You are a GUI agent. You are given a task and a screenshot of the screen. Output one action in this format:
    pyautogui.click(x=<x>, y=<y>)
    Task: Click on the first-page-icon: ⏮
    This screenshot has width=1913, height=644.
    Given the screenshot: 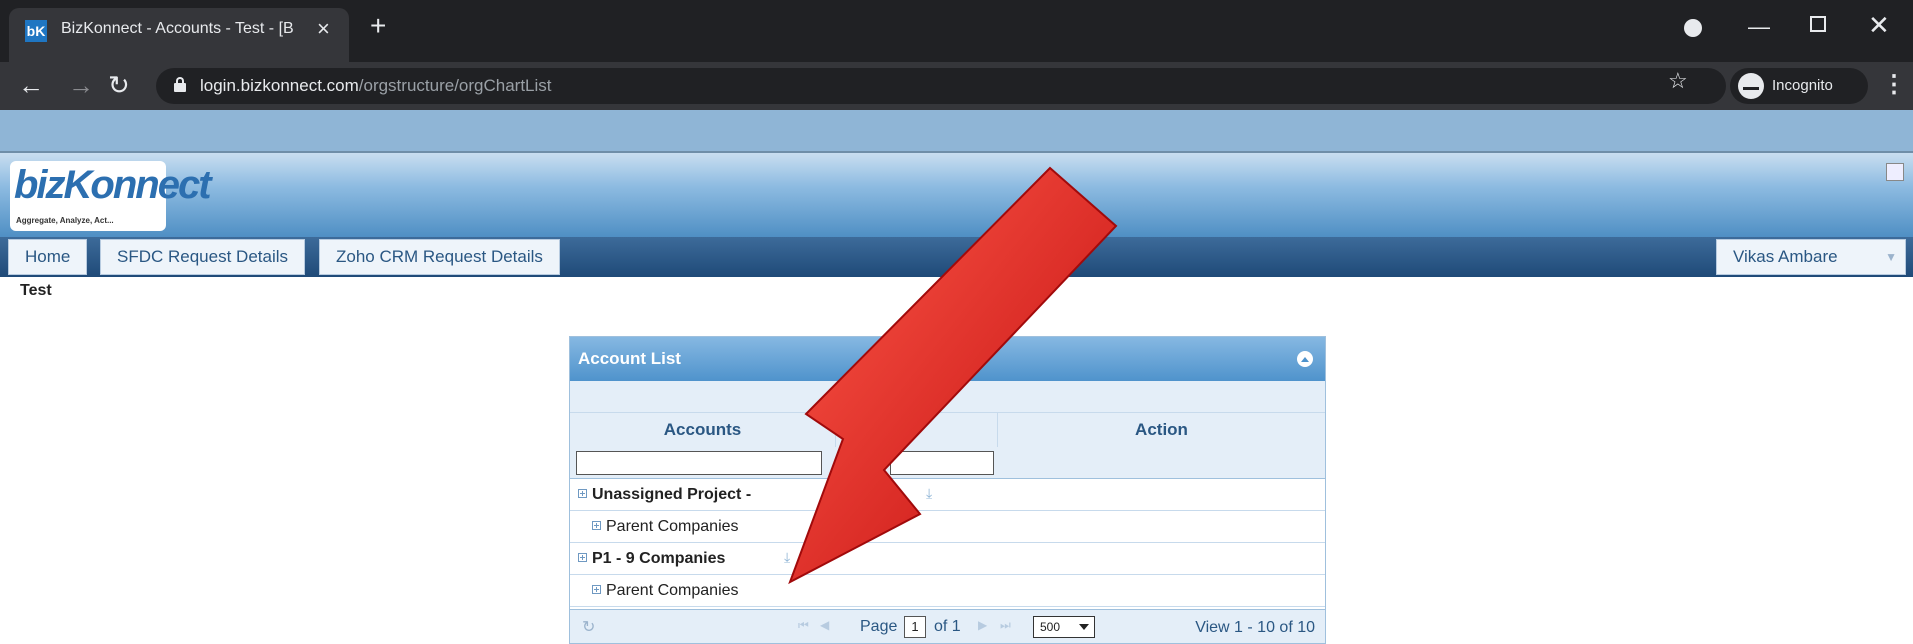 What is the action you would take?
    pyautogui.click(x=803, y=625)
    